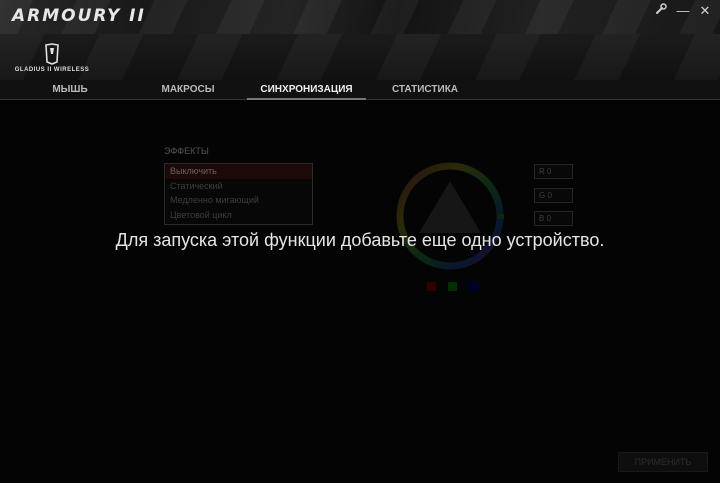 The image size is (720, 483). I want to click on blue-field-label: B, so click(542, 218).